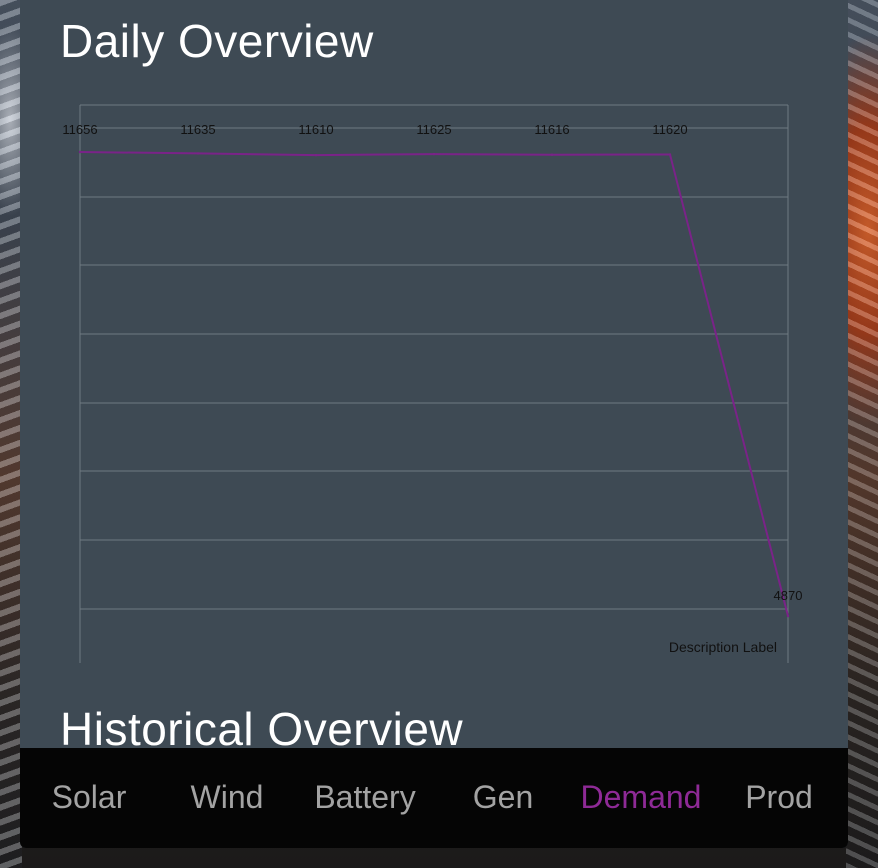  I want to click on data-label-4: 11616, so click(551, 129).